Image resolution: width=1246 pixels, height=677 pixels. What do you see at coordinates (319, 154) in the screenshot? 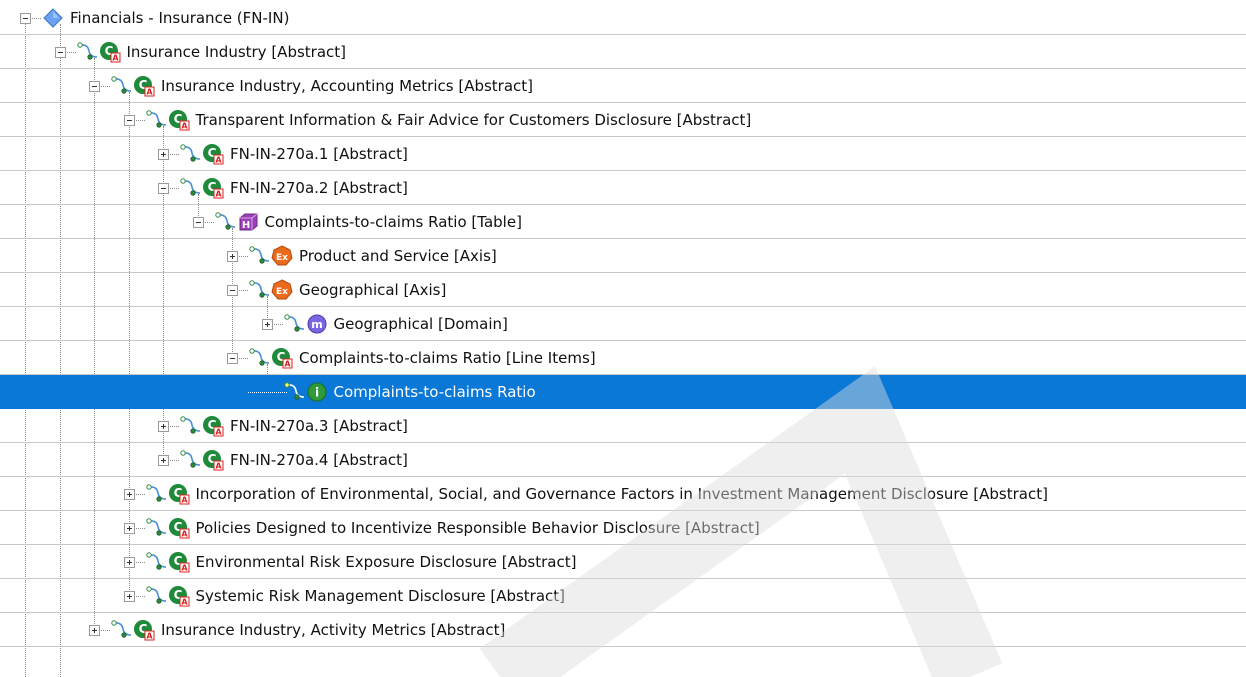
I see `tree-node-label: FN-IN-270a.1 [Abstract]` at bounding box center [319, 154].